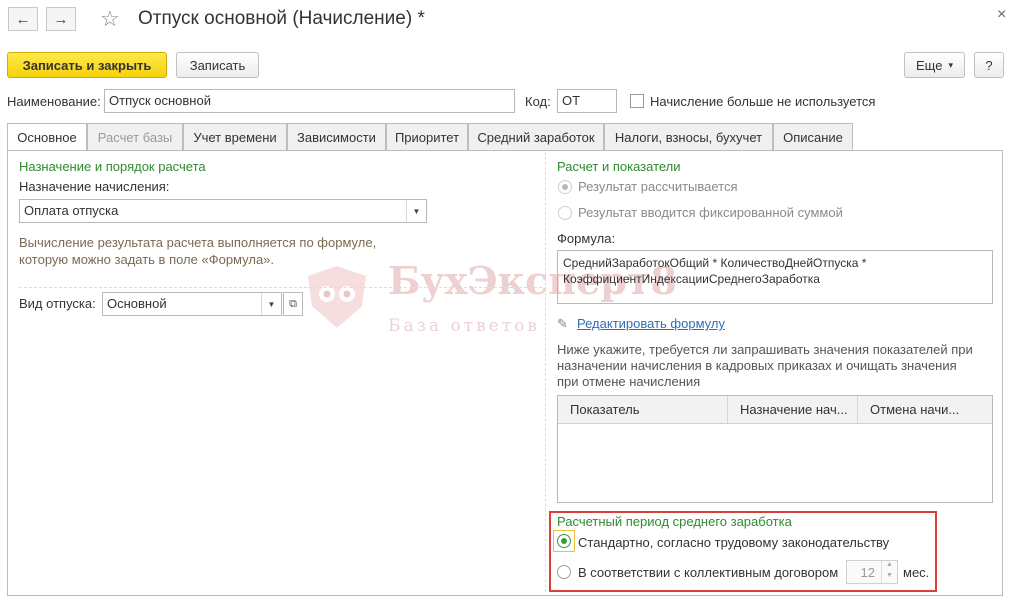 The image size is (1013, 601). Describe the element at coordinates (54, 101) in the screenshot. I see `name-label: Наименование:` at that location.